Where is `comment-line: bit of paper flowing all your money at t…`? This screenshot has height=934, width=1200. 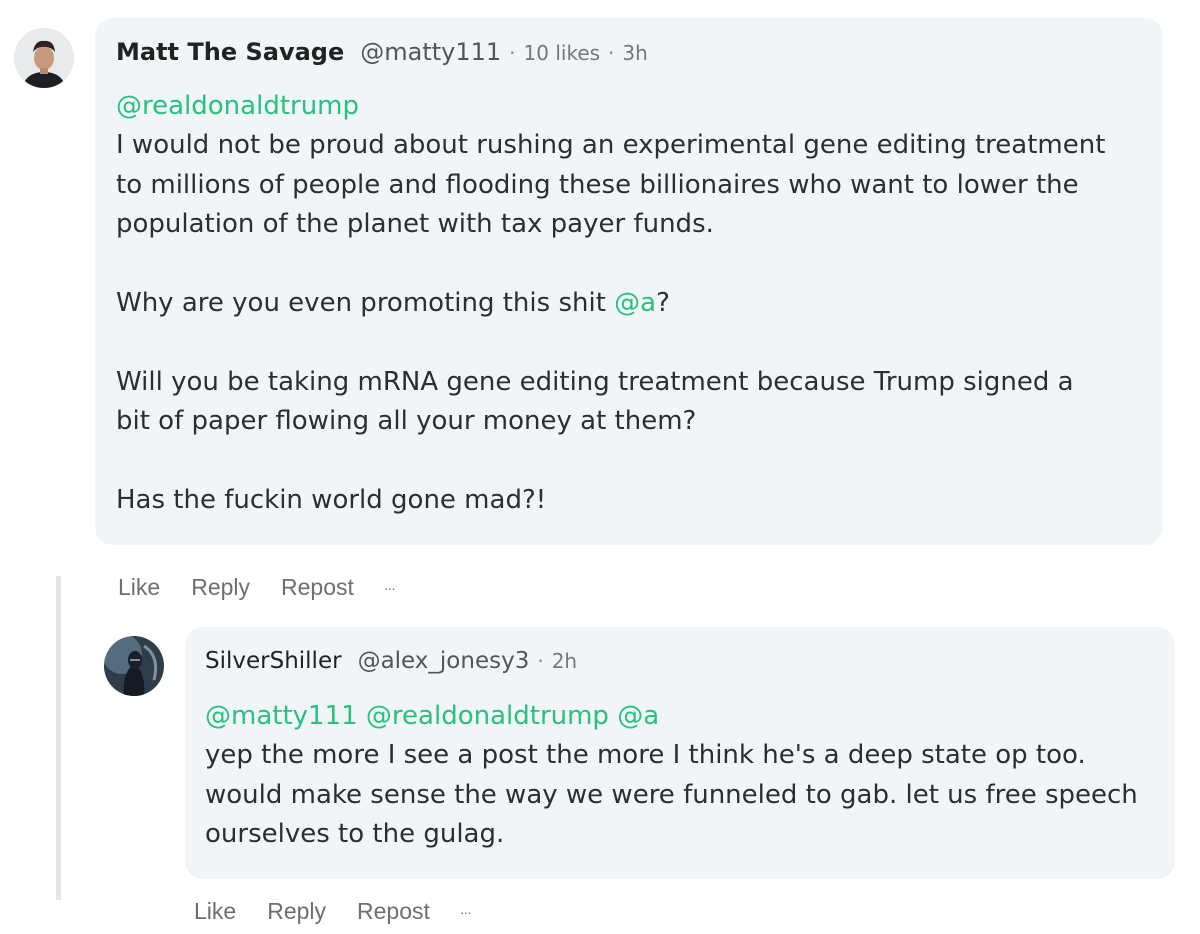
comment-line: bit of paper flowing all your money at t… is located at coordinates (406, 421).